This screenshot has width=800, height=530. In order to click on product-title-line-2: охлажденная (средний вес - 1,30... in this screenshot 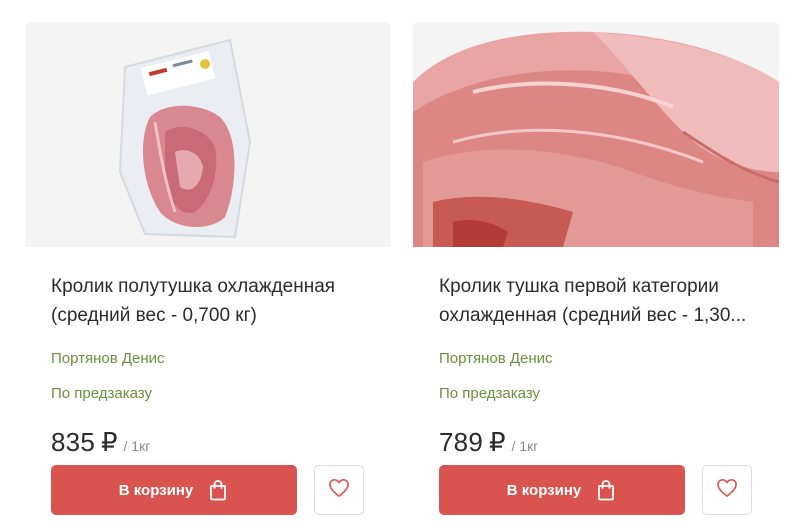, I will do `click(593, 315)`.